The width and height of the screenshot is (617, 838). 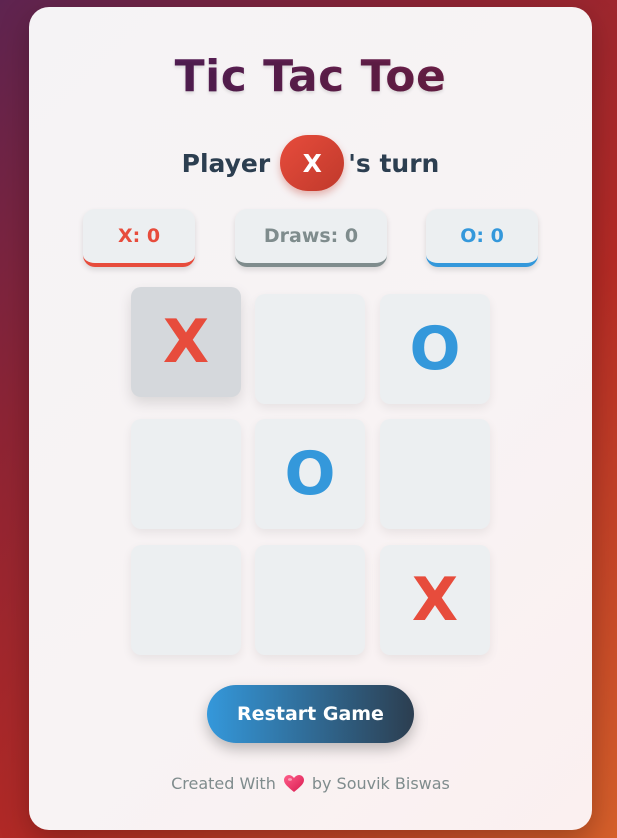 What do you see at coordinates (310, 76) in the screenshot?
I see `game-title: Tic Tac Toe` at bounding box center [310, 76].